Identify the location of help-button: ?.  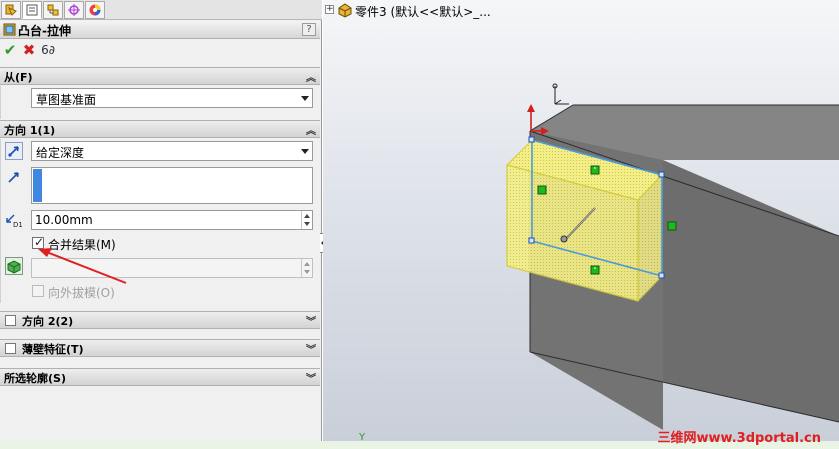
(309, 29).